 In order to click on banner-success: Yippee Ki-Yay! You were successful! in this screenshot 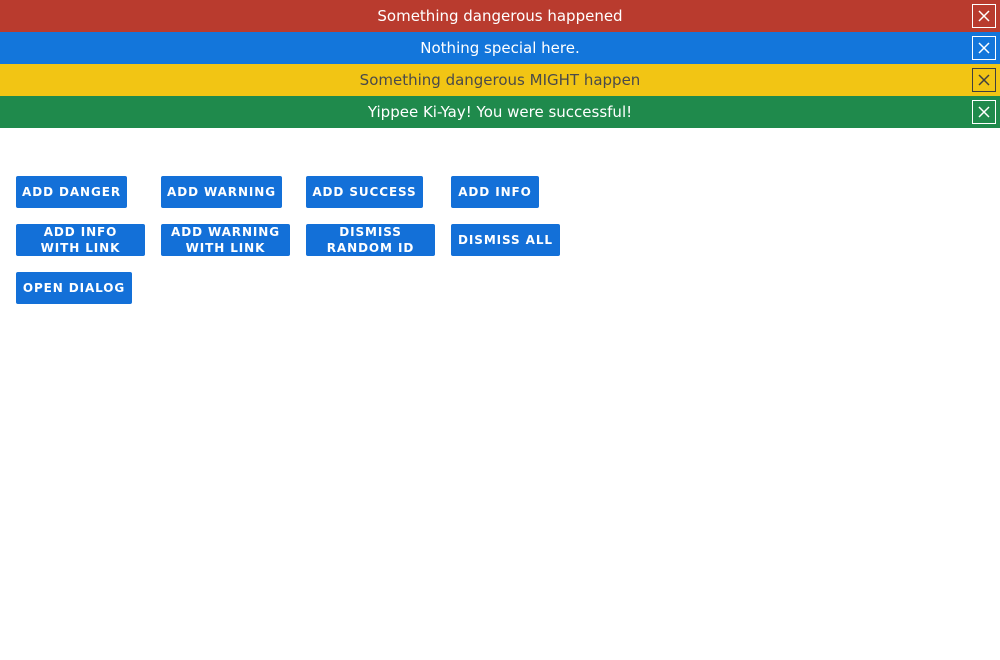, I will do `click(500, 112)`.